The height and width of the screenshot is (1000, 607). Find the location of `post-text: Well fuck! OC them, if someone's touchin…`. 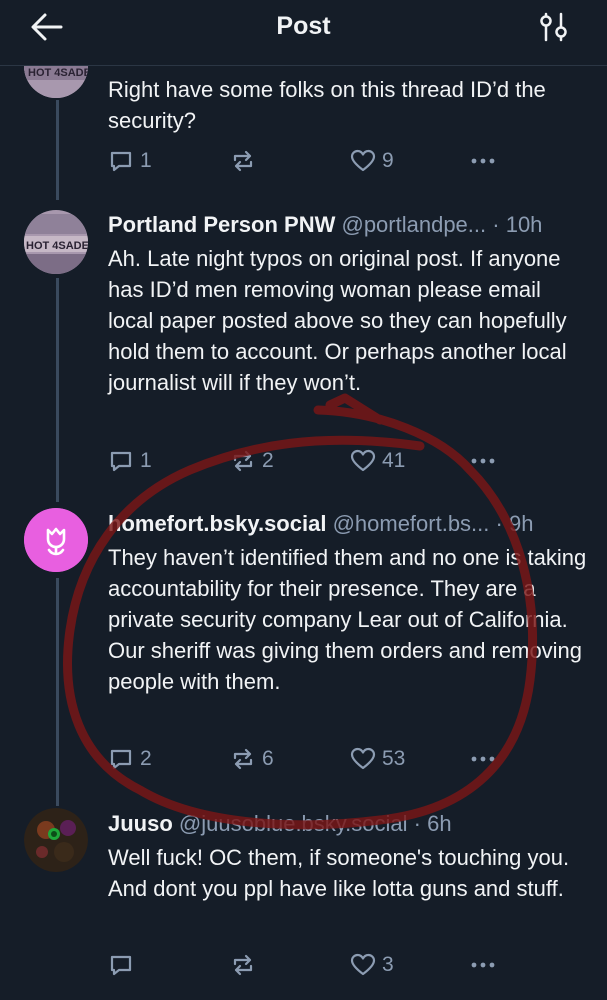

post-text: Well fuck! OC them, if someone's touchin… is located at coordinates (339, 873).